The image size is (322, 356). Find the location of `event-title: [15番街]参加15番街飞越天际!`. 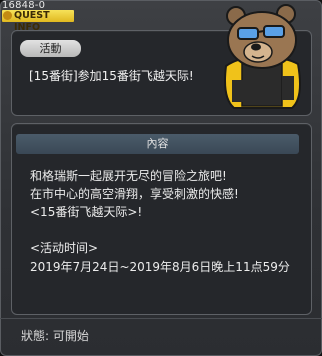

event-title: [15番街]参加15番街飞越天际! is located at coordinates (111, 76).